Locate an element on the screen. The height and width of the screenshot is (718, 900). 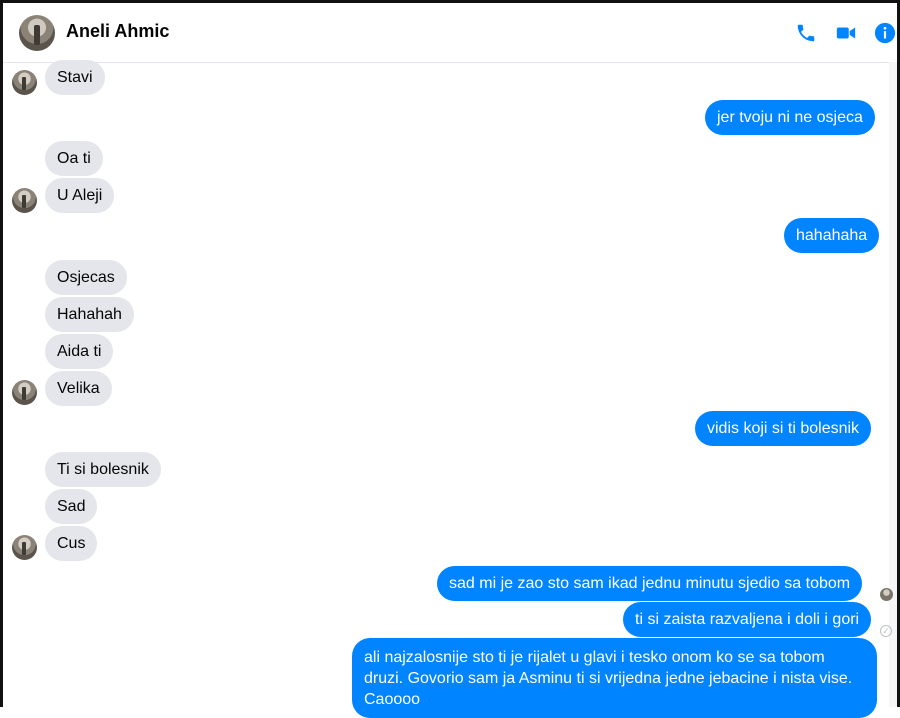
message-outgoing: jer tvoju ni ne osjeca is located at coordinates (790, 117).